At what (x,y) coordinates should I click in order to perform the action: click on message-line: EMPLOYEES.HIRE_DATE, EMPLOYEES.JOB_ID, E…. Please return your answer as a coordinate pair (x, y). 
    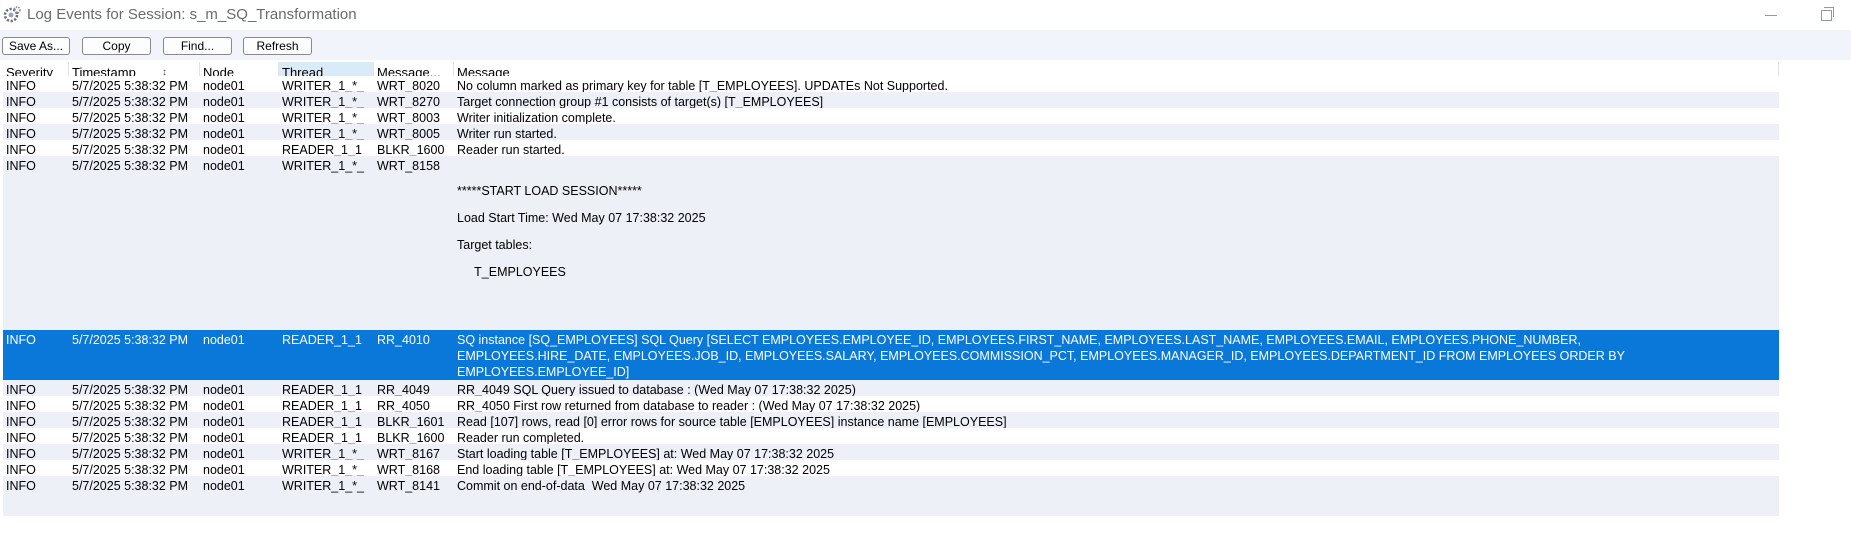
    Looking at the image, I should click on (1041, 356).